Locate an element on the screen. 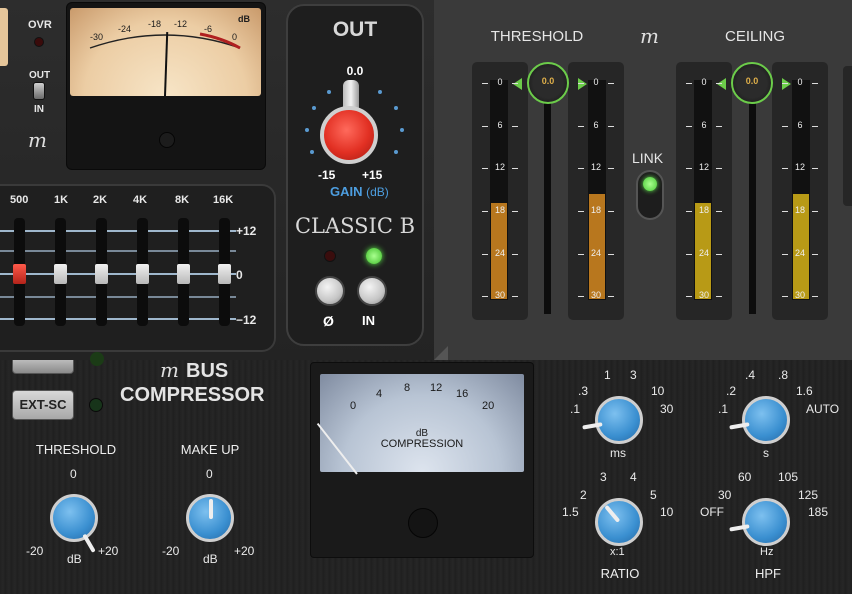 The width and height of the screenshot is (852, 594). knob-scale-label: 0 is located at coordinates (209, 474).